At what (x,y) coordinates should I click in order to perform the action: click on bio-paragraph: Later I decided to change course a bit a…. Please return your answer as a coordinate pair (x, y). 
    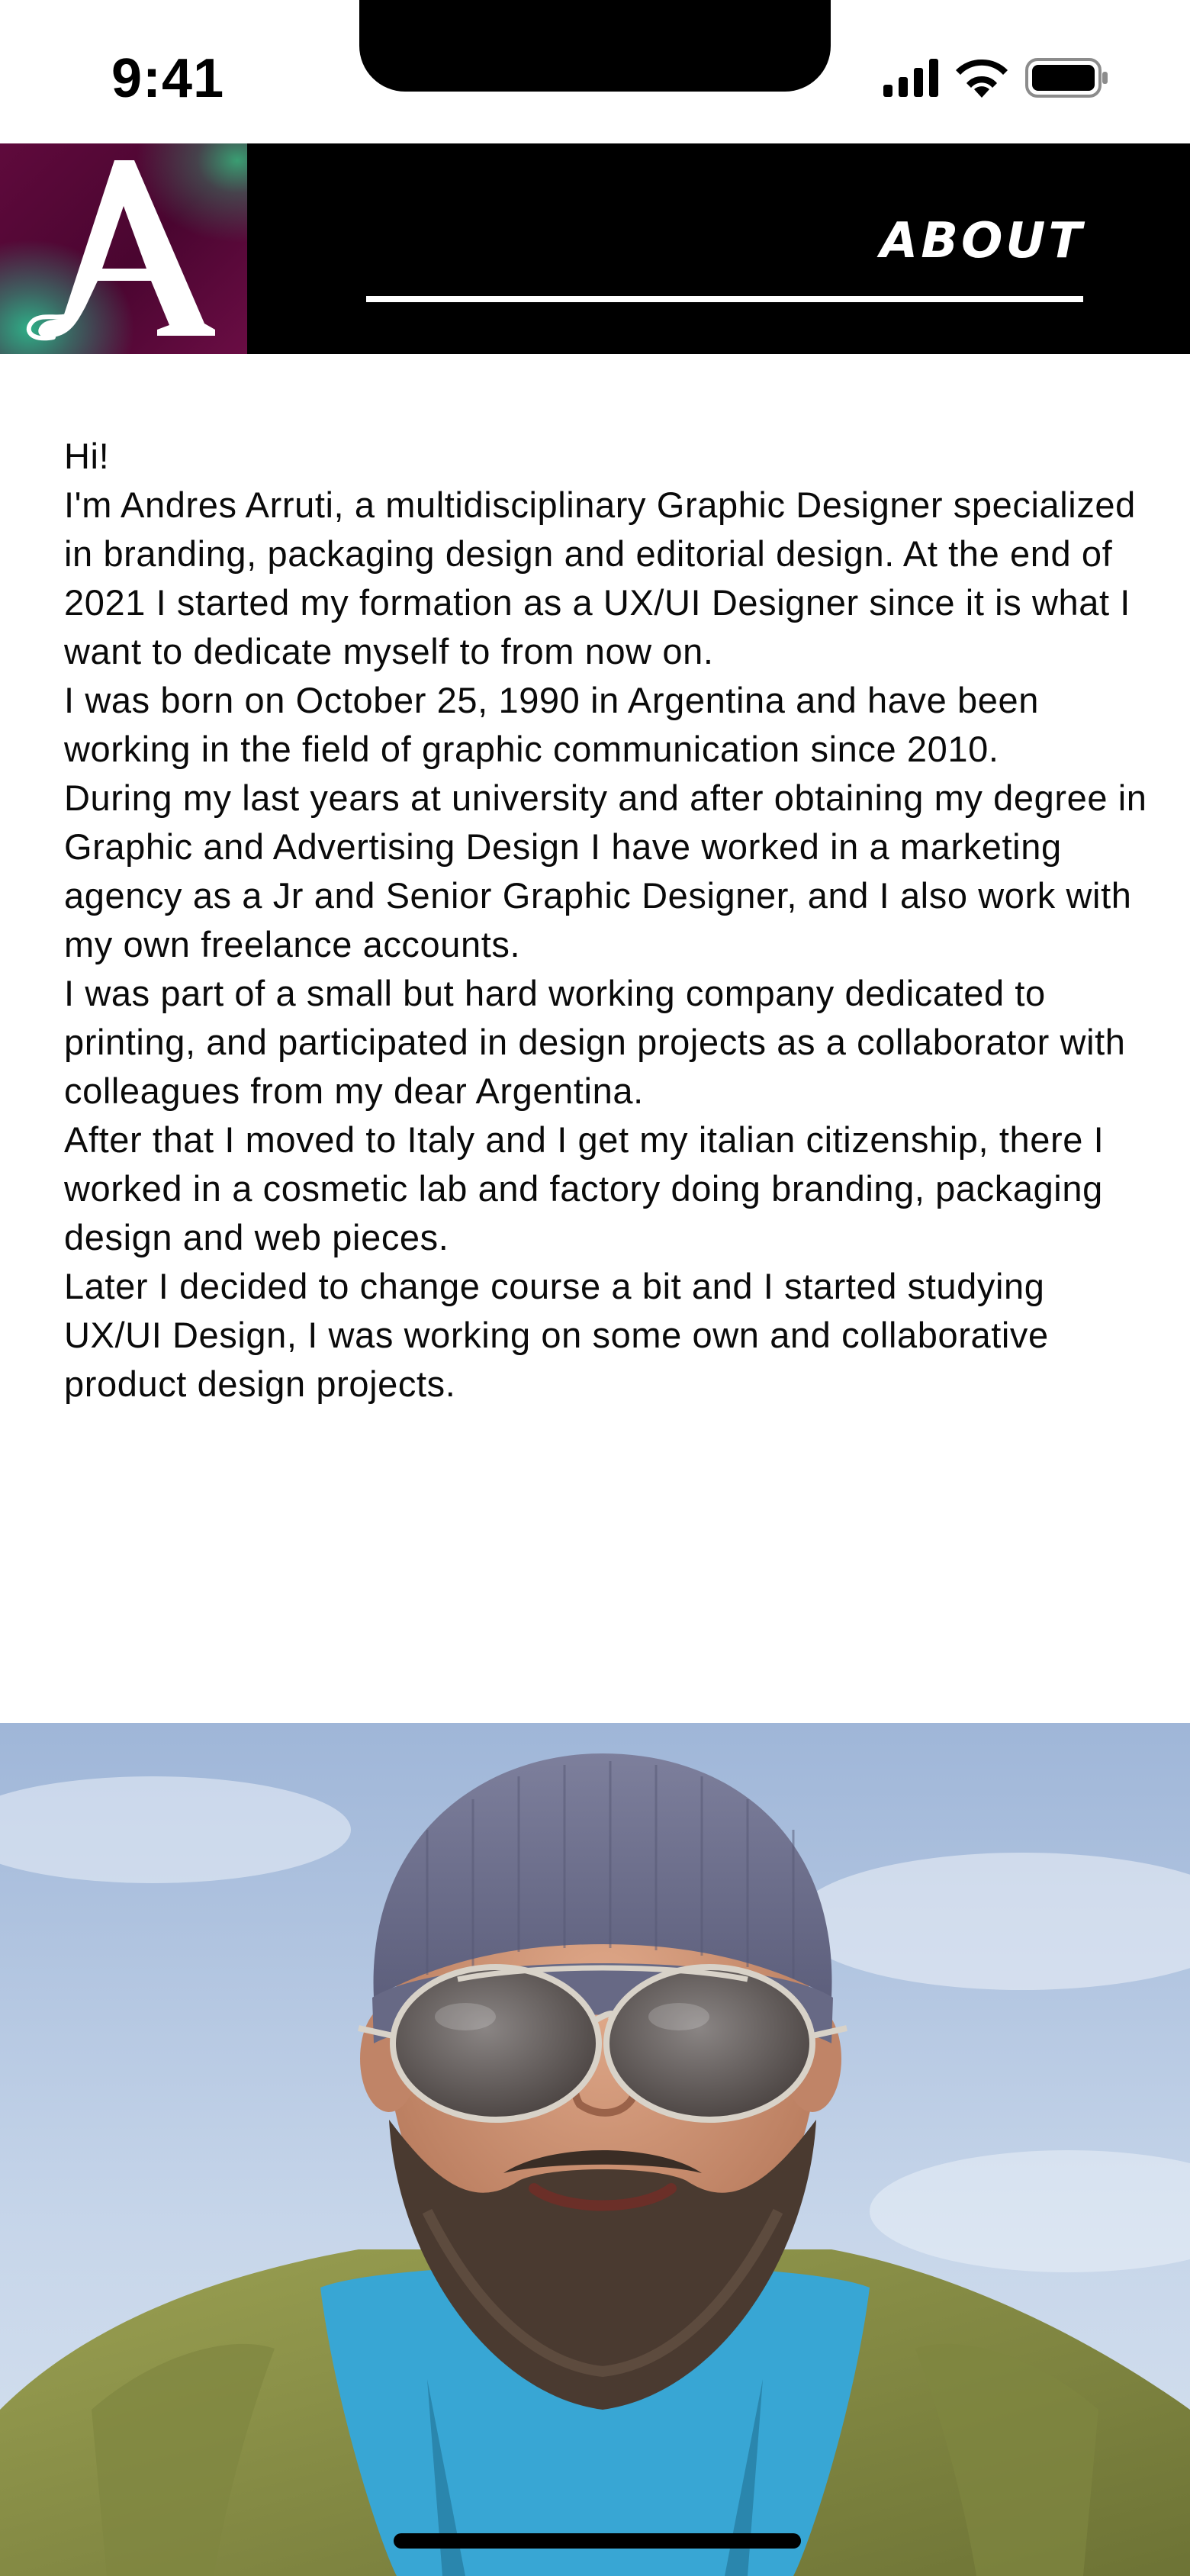
    Looking at the image, I should click on (556, 1335).